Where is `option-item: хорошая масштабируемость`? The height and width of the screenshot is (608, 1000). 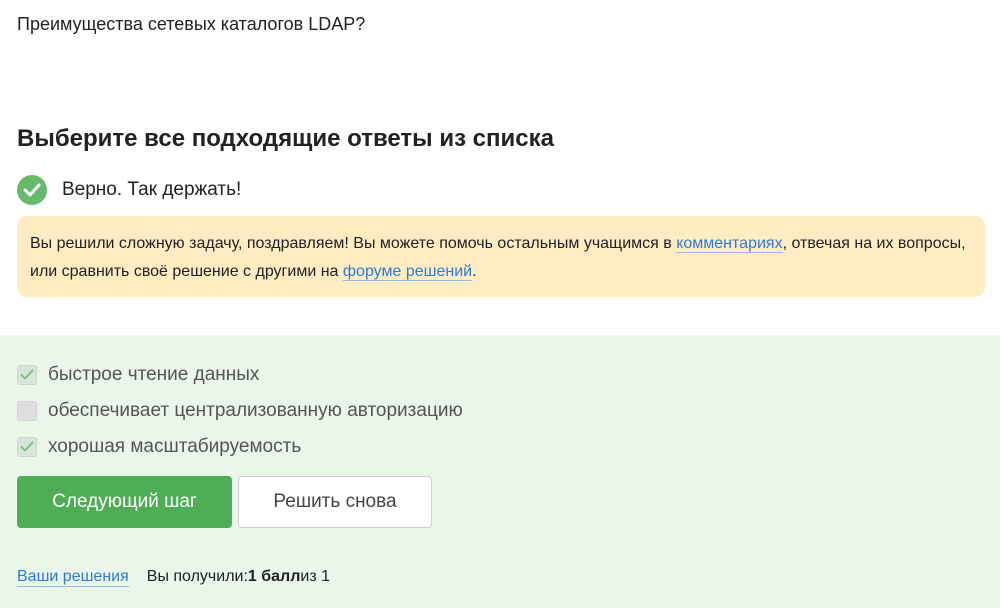
option-item: хорошая масштабируемость is located at coordinates (240, 447).